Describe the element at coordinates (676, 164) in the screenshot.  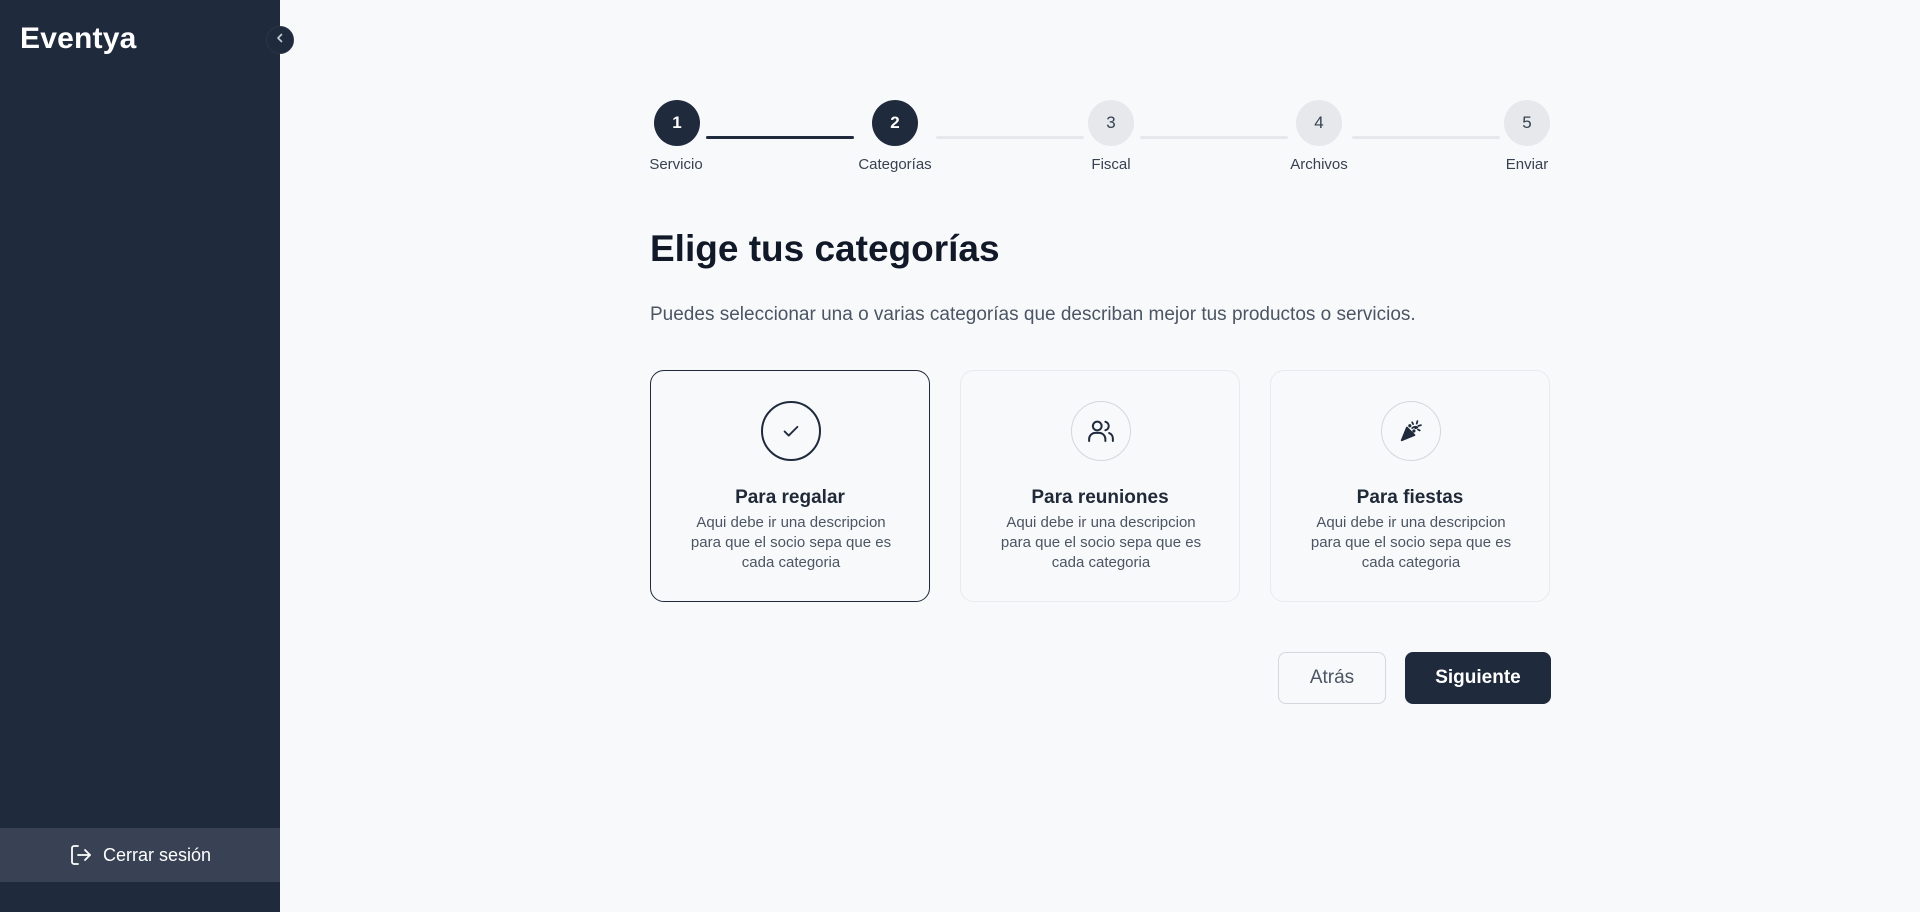
I see `step-1-label: Servicio` at that location.